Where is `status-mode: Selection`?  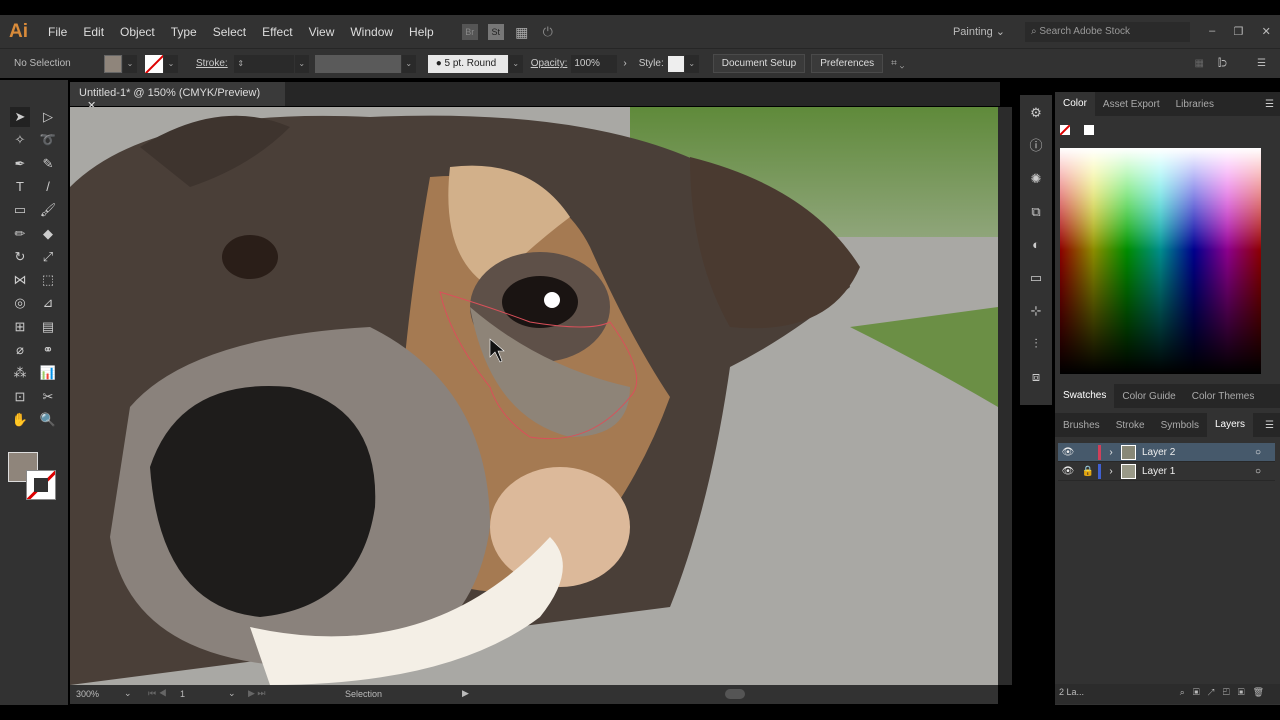
status-mode: Selection is located at coordinates (363, 694).